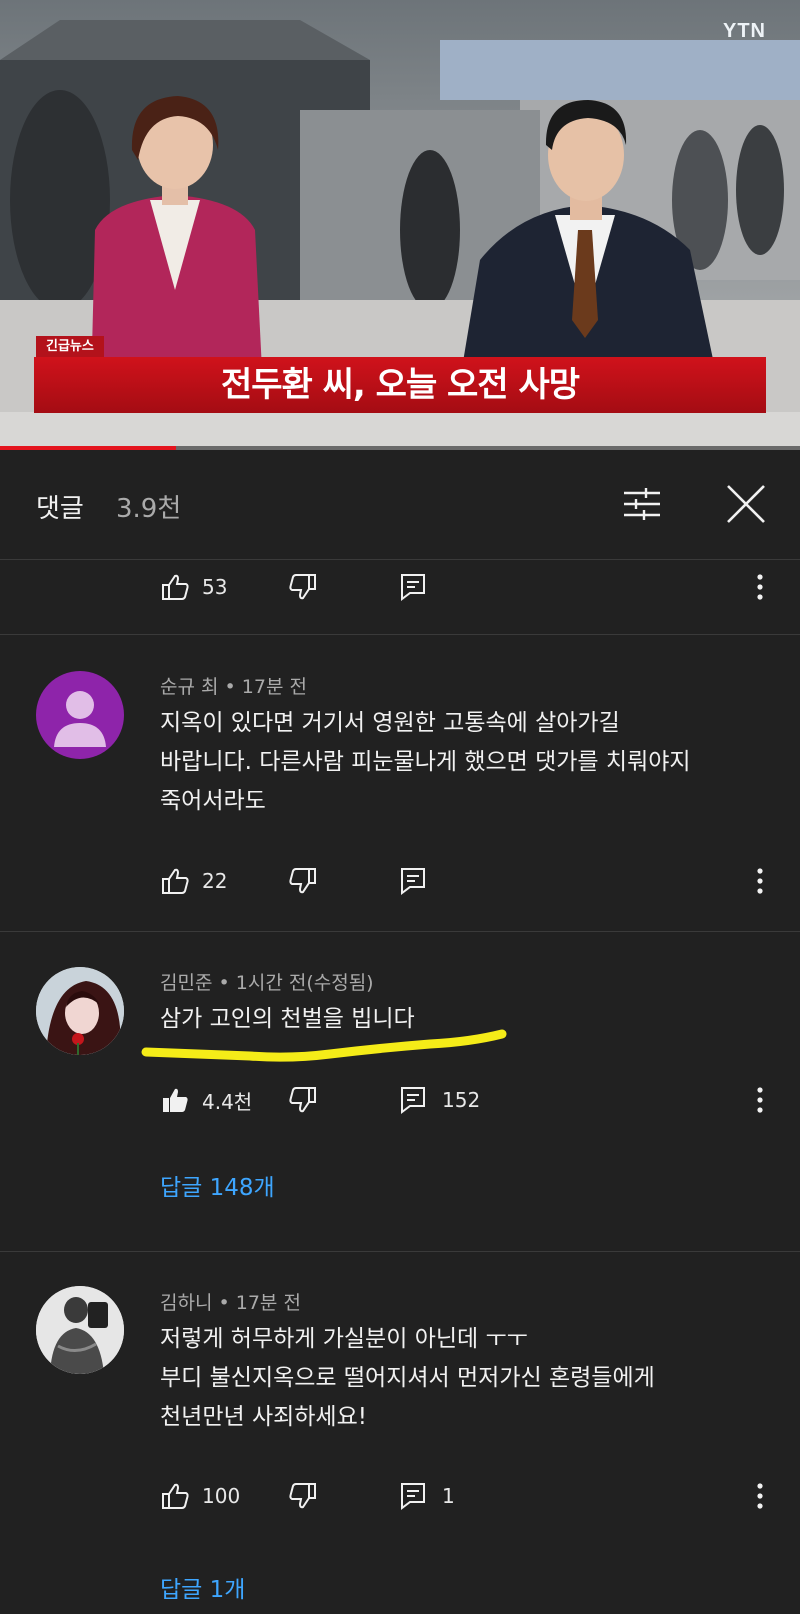  What do you see at coordinates (193, 587) in the screenshot?
I see `like-button: 53` at bounding box center [193, 587].